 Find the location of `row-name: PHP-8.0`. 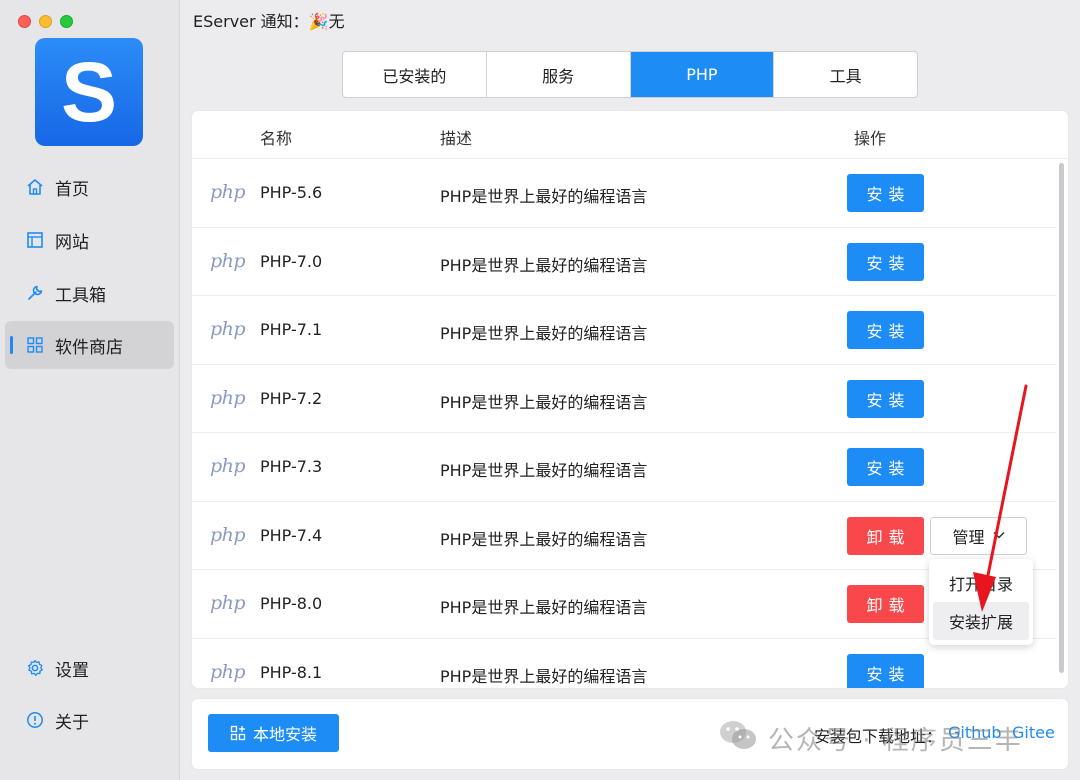

row-name: PHP-8.0 is located at coordinates (291, 603).